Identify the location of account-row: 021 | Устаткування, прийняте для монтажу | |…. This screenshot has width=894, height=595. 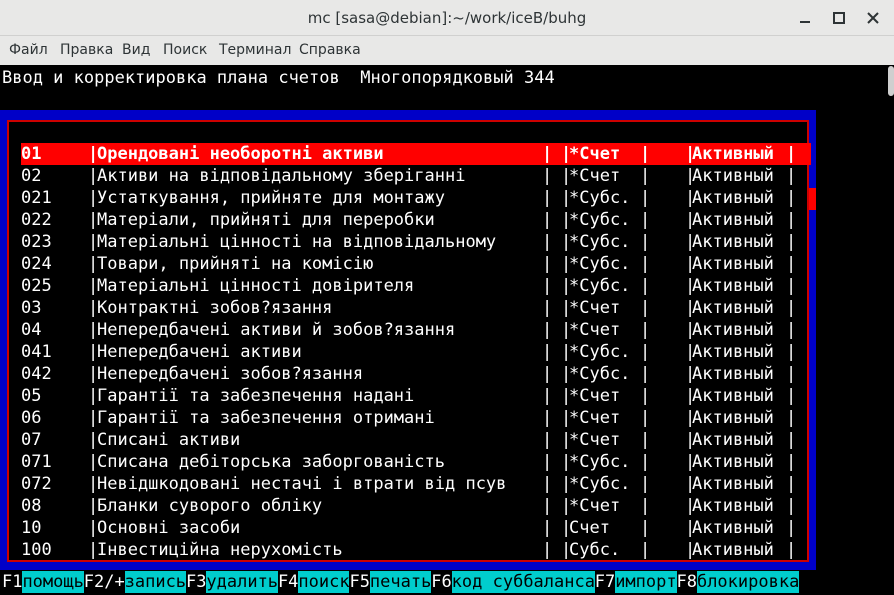
(416, 198).